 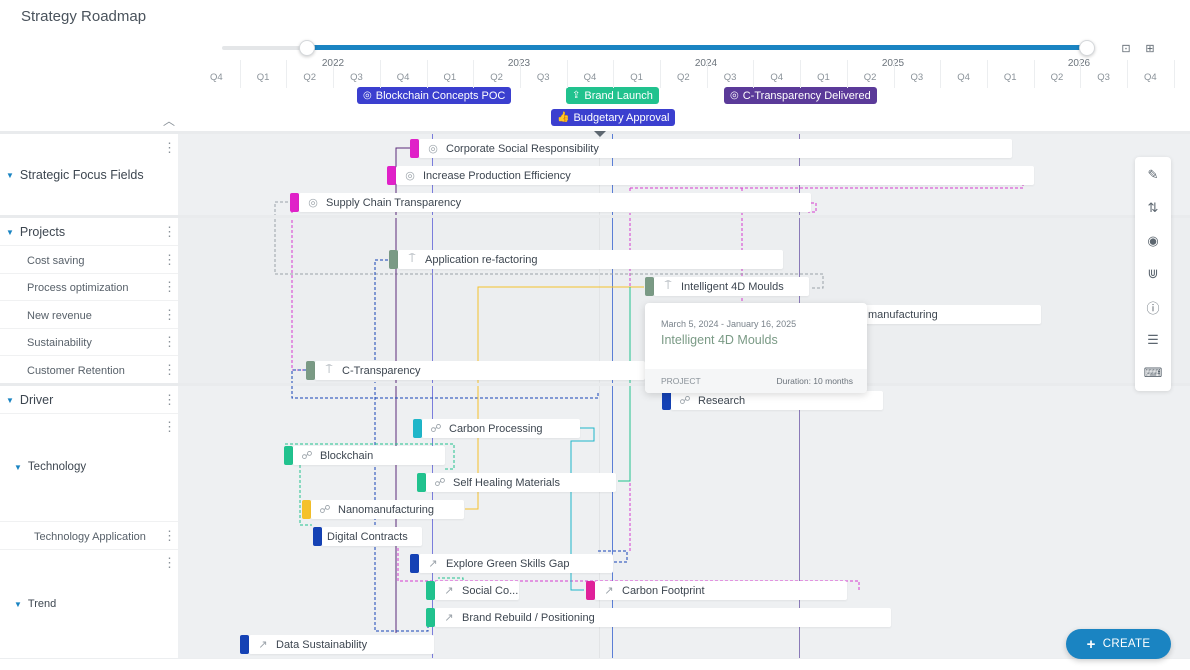 What do you see at coordinates (1153, 208) in the screenshot?
I see `sort-icon: ⇅` at bounding box center [1153, 208].